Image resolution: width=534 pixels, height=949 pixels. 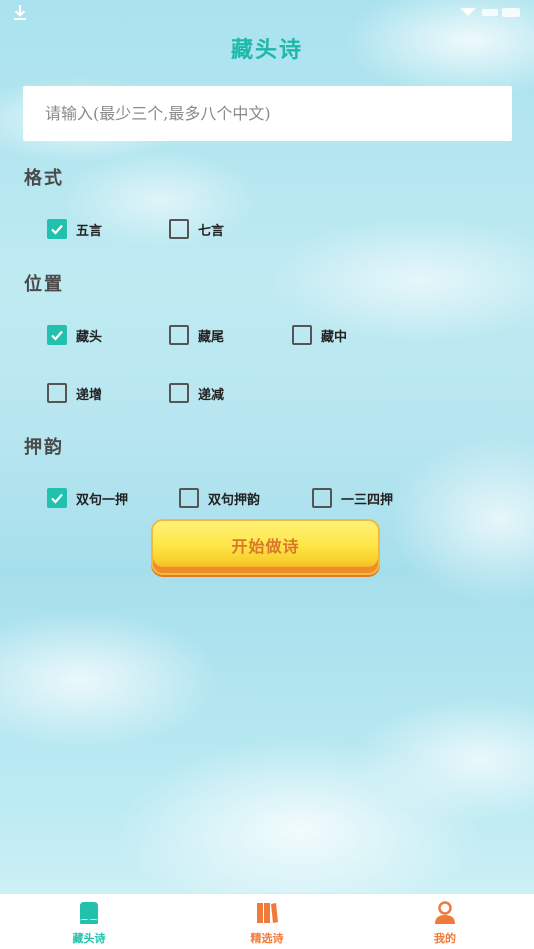 I want to click on tab-acrostic: 藏头诗, so click(x=89, y=921).